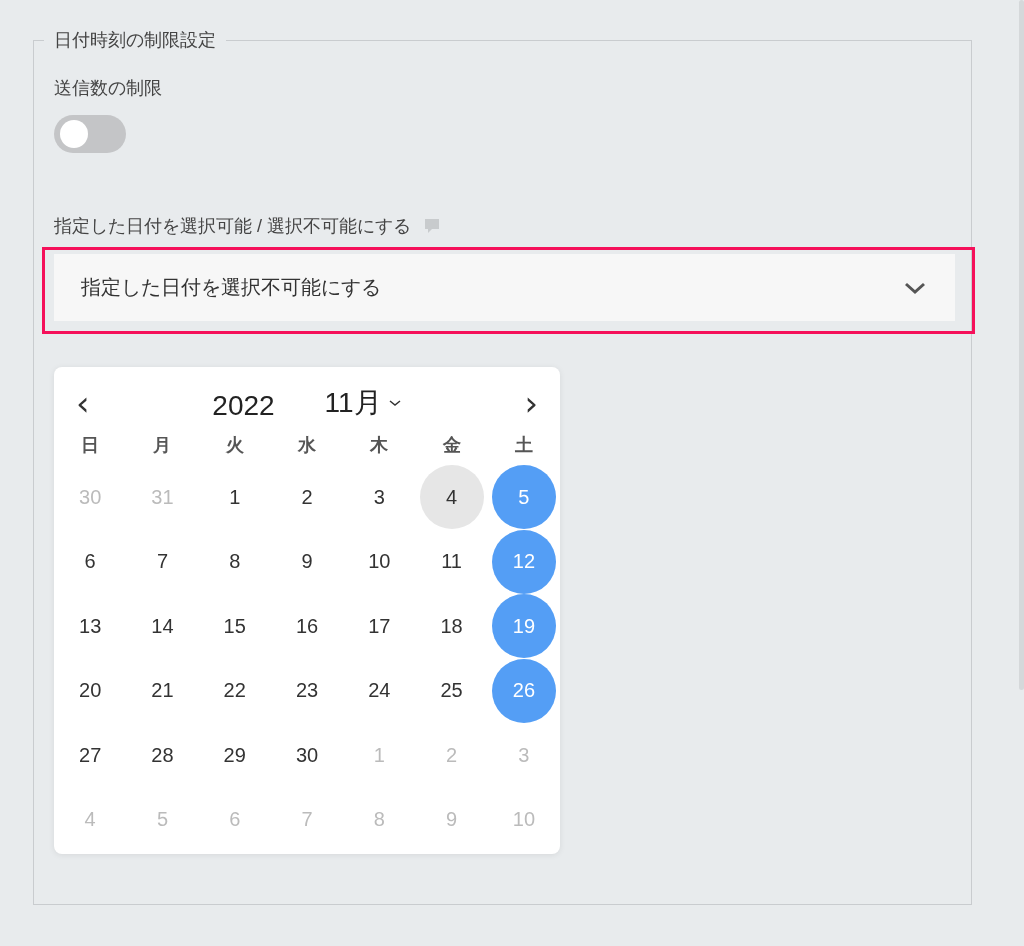  What do you see at coordinates (379, 626) in the screenshot?
I see `calendar-day: 17` at bounding box center [379, 626].